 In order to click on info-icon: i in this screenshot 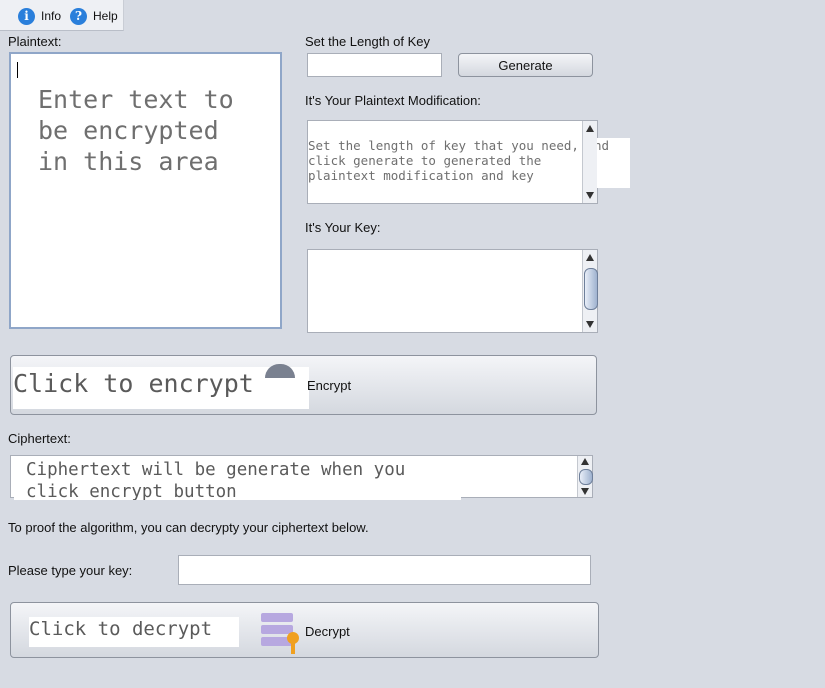, I will do `click(26, 16)`.